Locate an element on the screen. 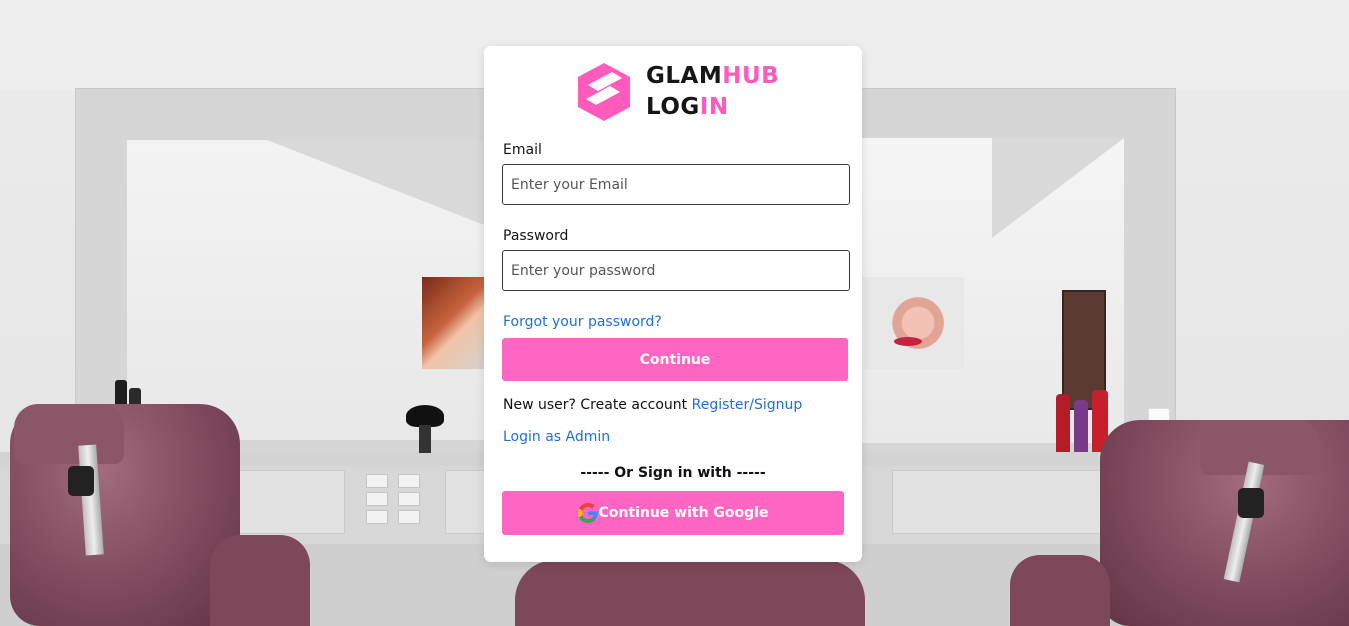 Image resolution: width=1349 pixels, height=626 pixels. poster-left is located at coordinates (453, 323).